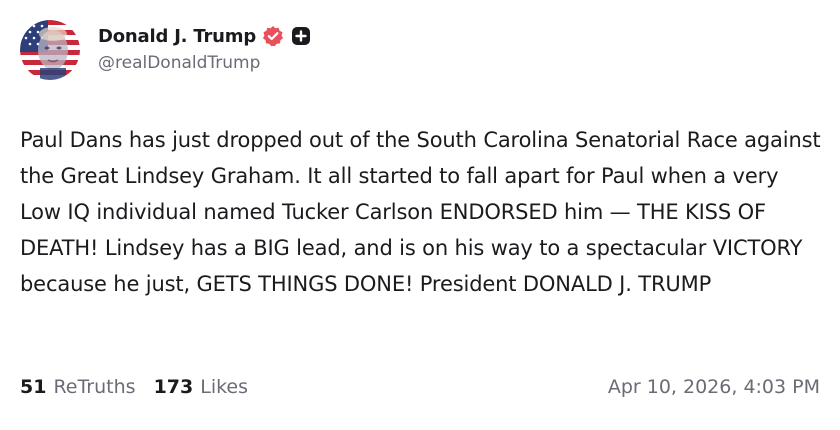  What do you see at coordinates (33, 387) in the screenshot?
I see `retruths-count: 51` at bounding box center [33, 387].